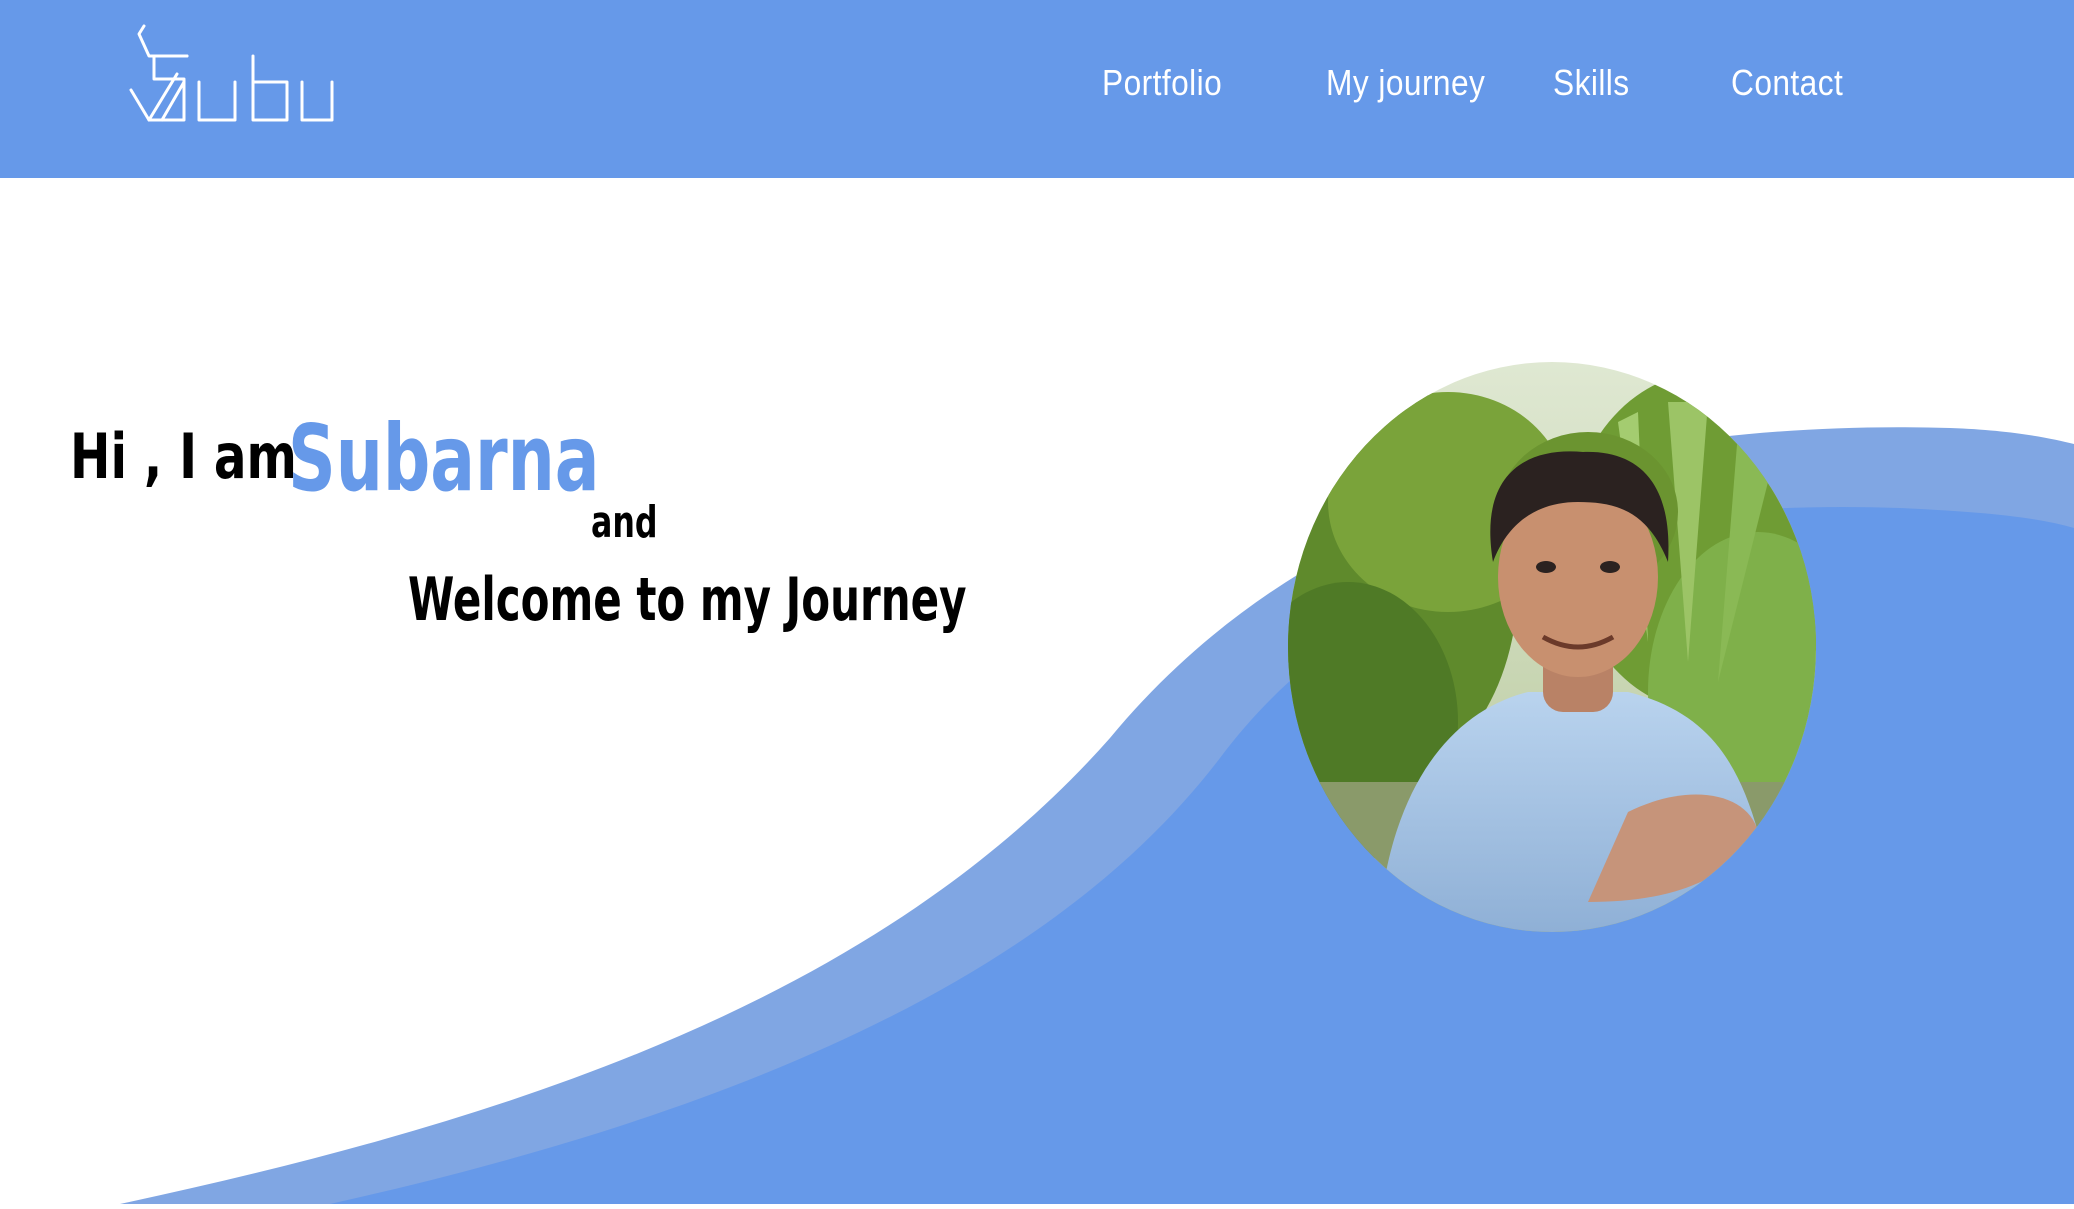 The width and height of the screenshot is (2074, 1209). Describe the element at coordinates (1552, 647) in the screenshot. I see `profile-photo` at that location.